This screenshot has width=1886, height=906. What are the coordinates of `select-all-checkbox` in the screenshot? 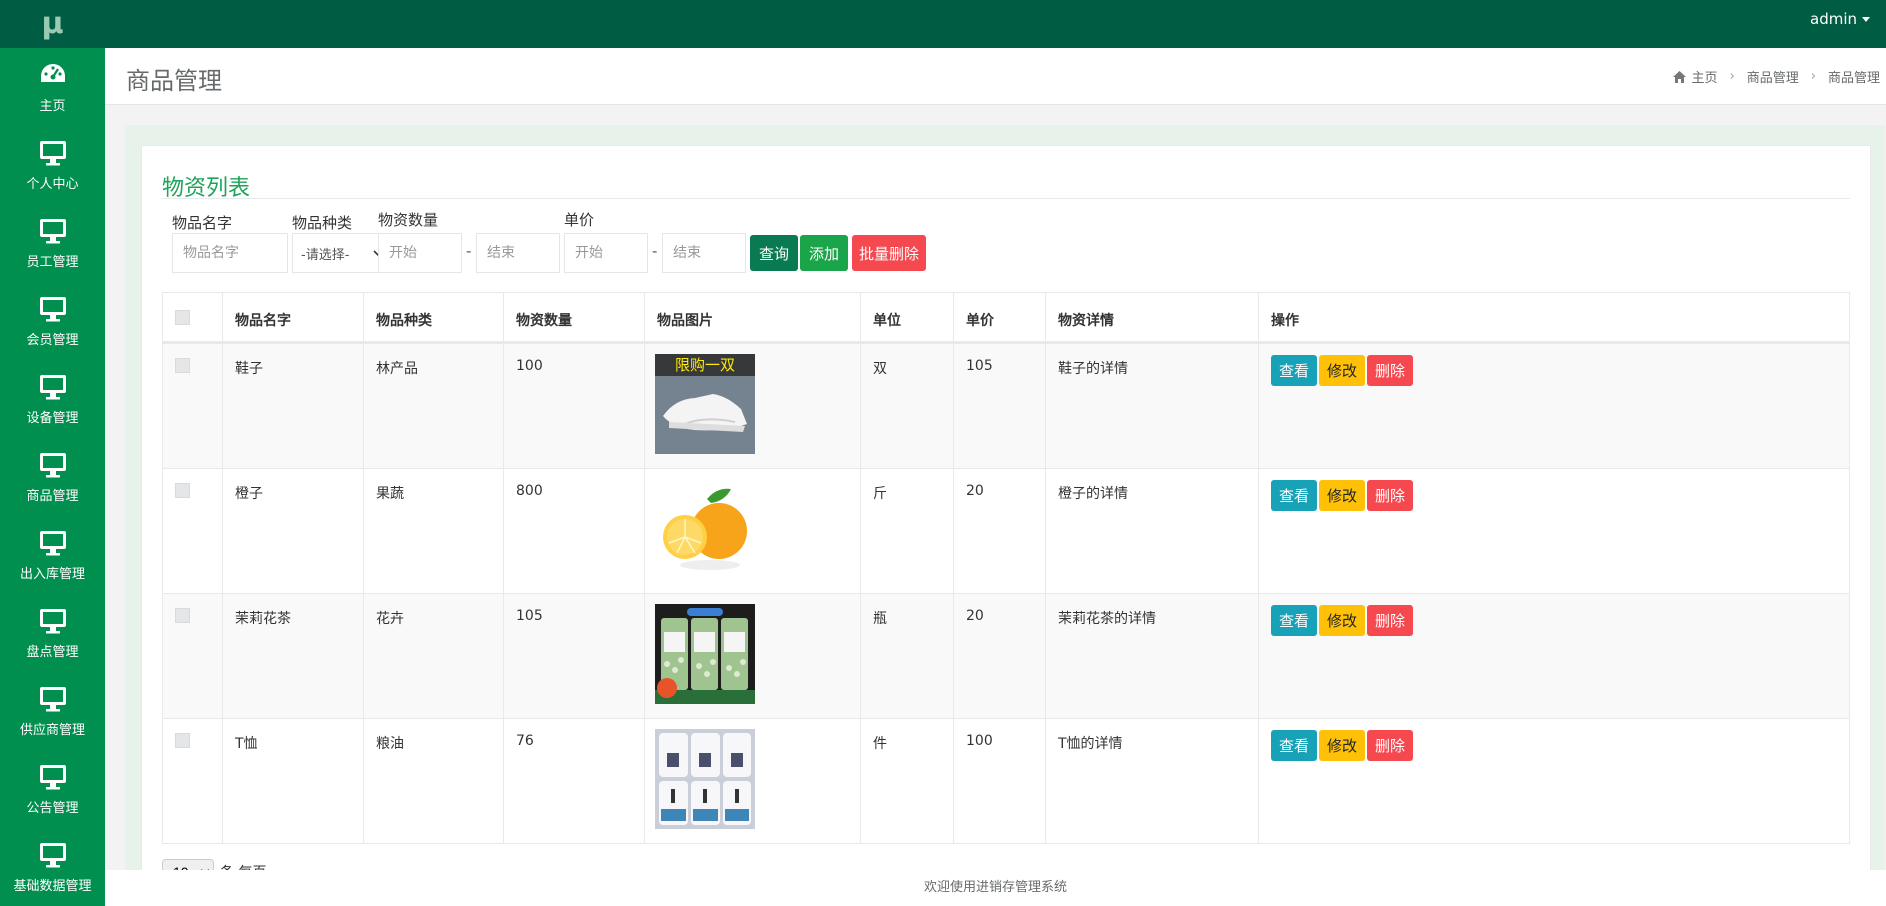 It's located at (182, 317).